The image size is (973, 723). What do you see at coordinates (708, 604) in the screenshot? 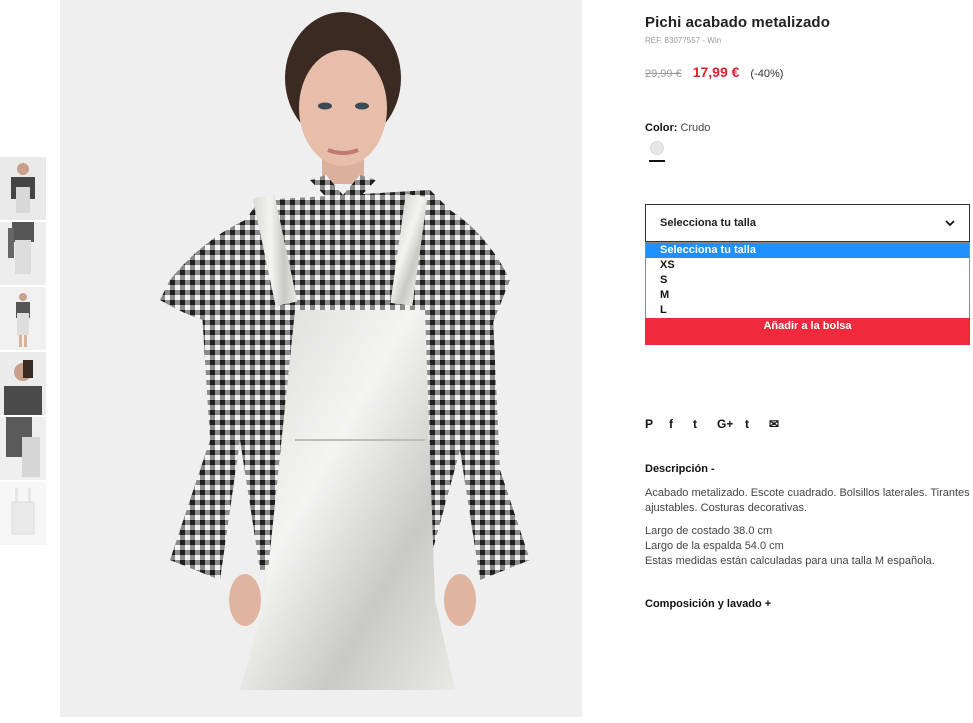
I see `composition-heading: Composición y lavado +` at bounding box center [708, 604].